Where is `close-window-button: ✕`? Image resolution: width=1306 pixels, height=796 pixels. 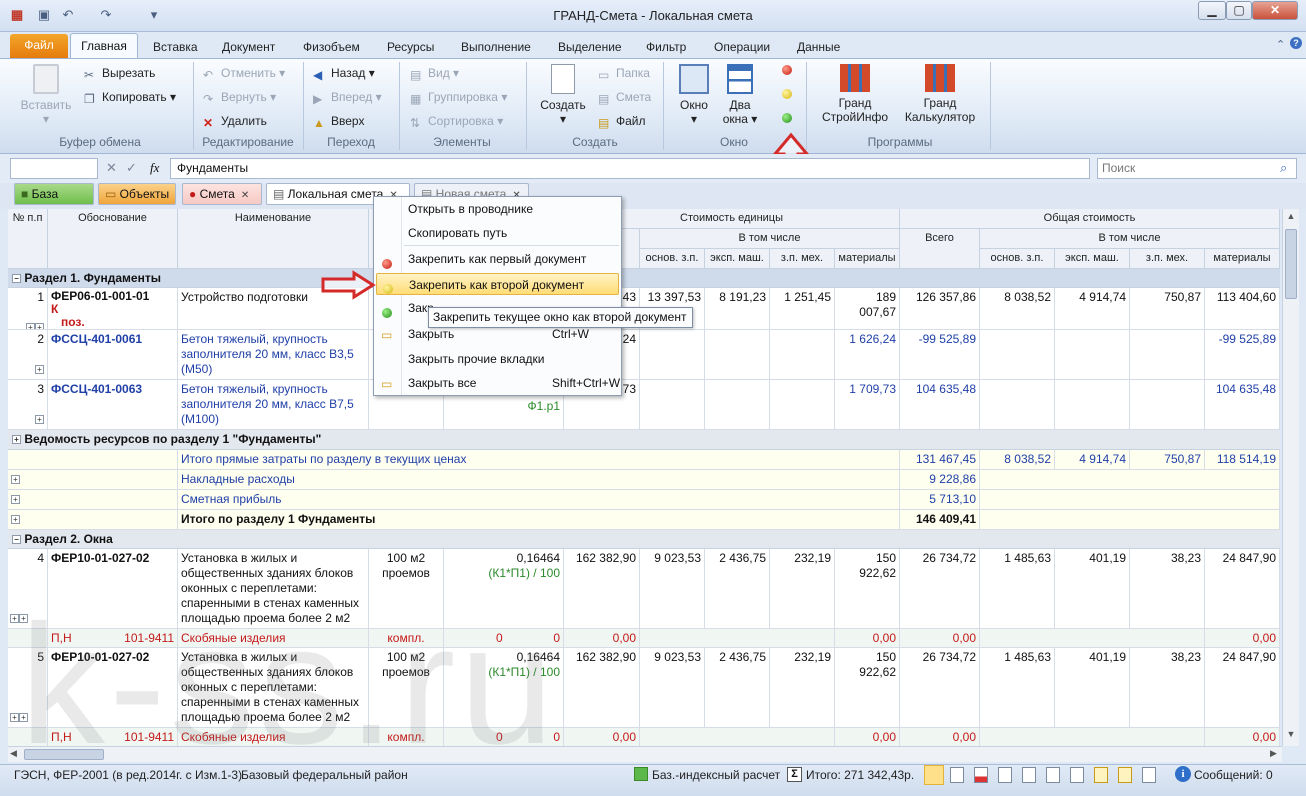
close-window-button: ✕ is located at coordinates (1275, 10).